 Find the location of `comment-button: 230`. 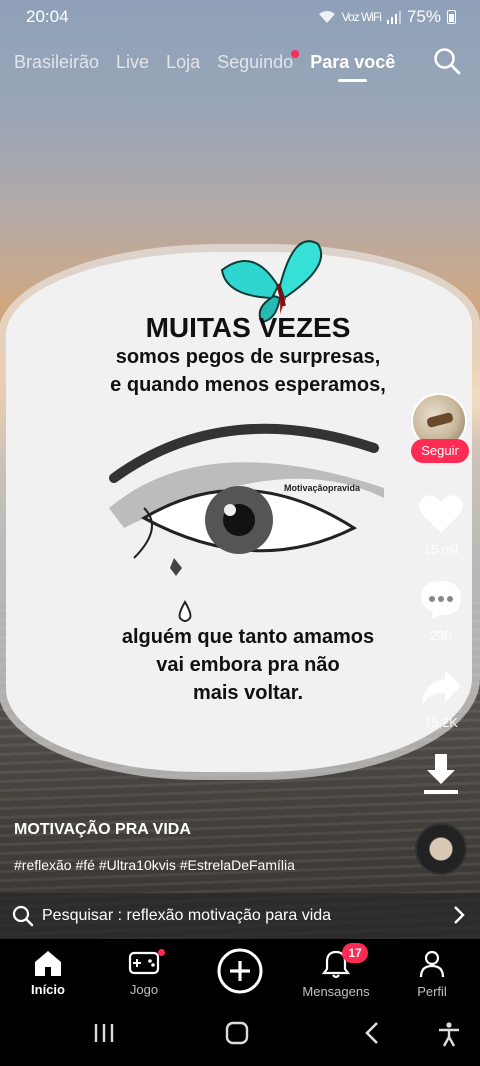

comment-button: 230 is located at coordinates (441, 611).